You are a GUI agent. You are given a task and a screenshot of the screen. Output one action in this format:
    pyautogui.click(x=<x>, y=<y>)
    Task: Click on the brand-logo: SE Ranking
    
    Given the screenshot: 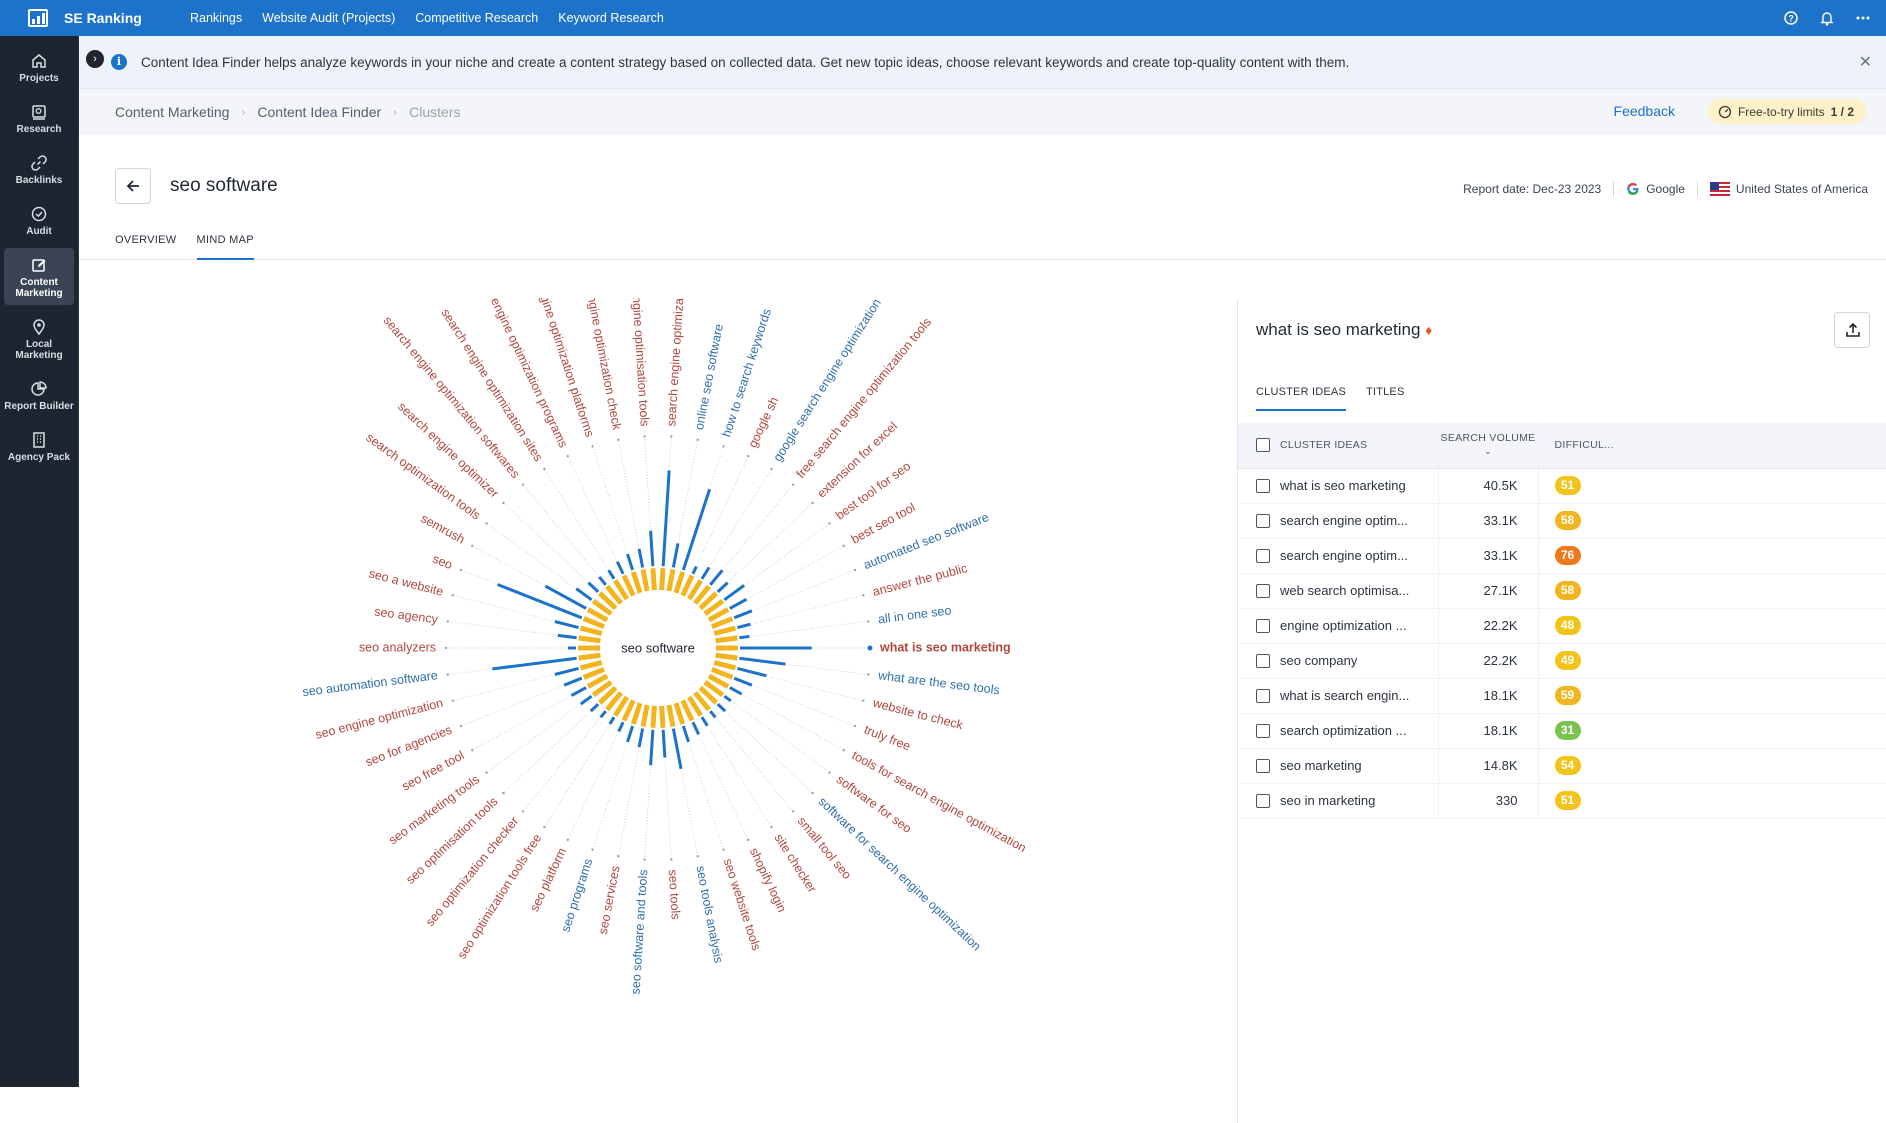 What is the action you would take?
    pyautogui.click(x=85, y=18)
    